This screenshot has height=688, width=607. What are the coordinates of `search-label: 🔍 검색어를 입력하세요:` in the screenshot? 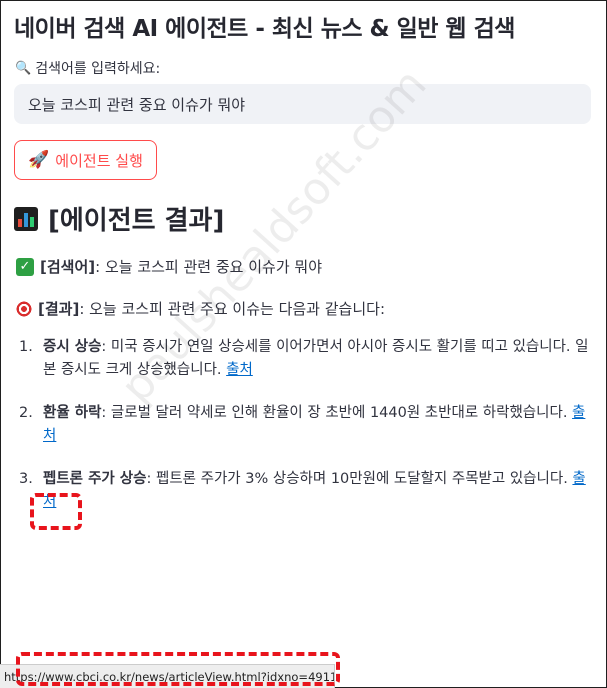 It's located at (87, 68).